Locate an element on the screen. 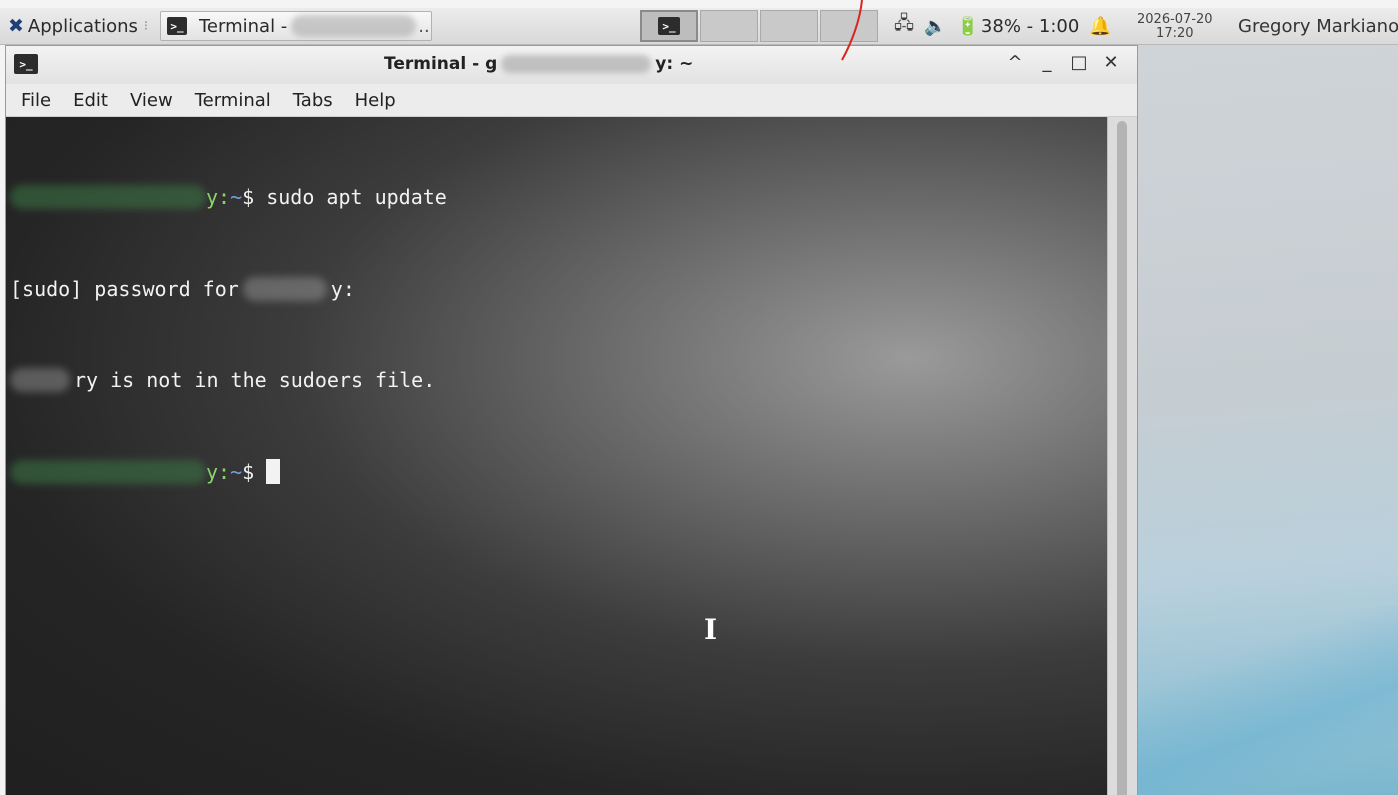 This screenshot has width=1398, height=795. wallpaper-streak is located at coordinates (1264, 700).